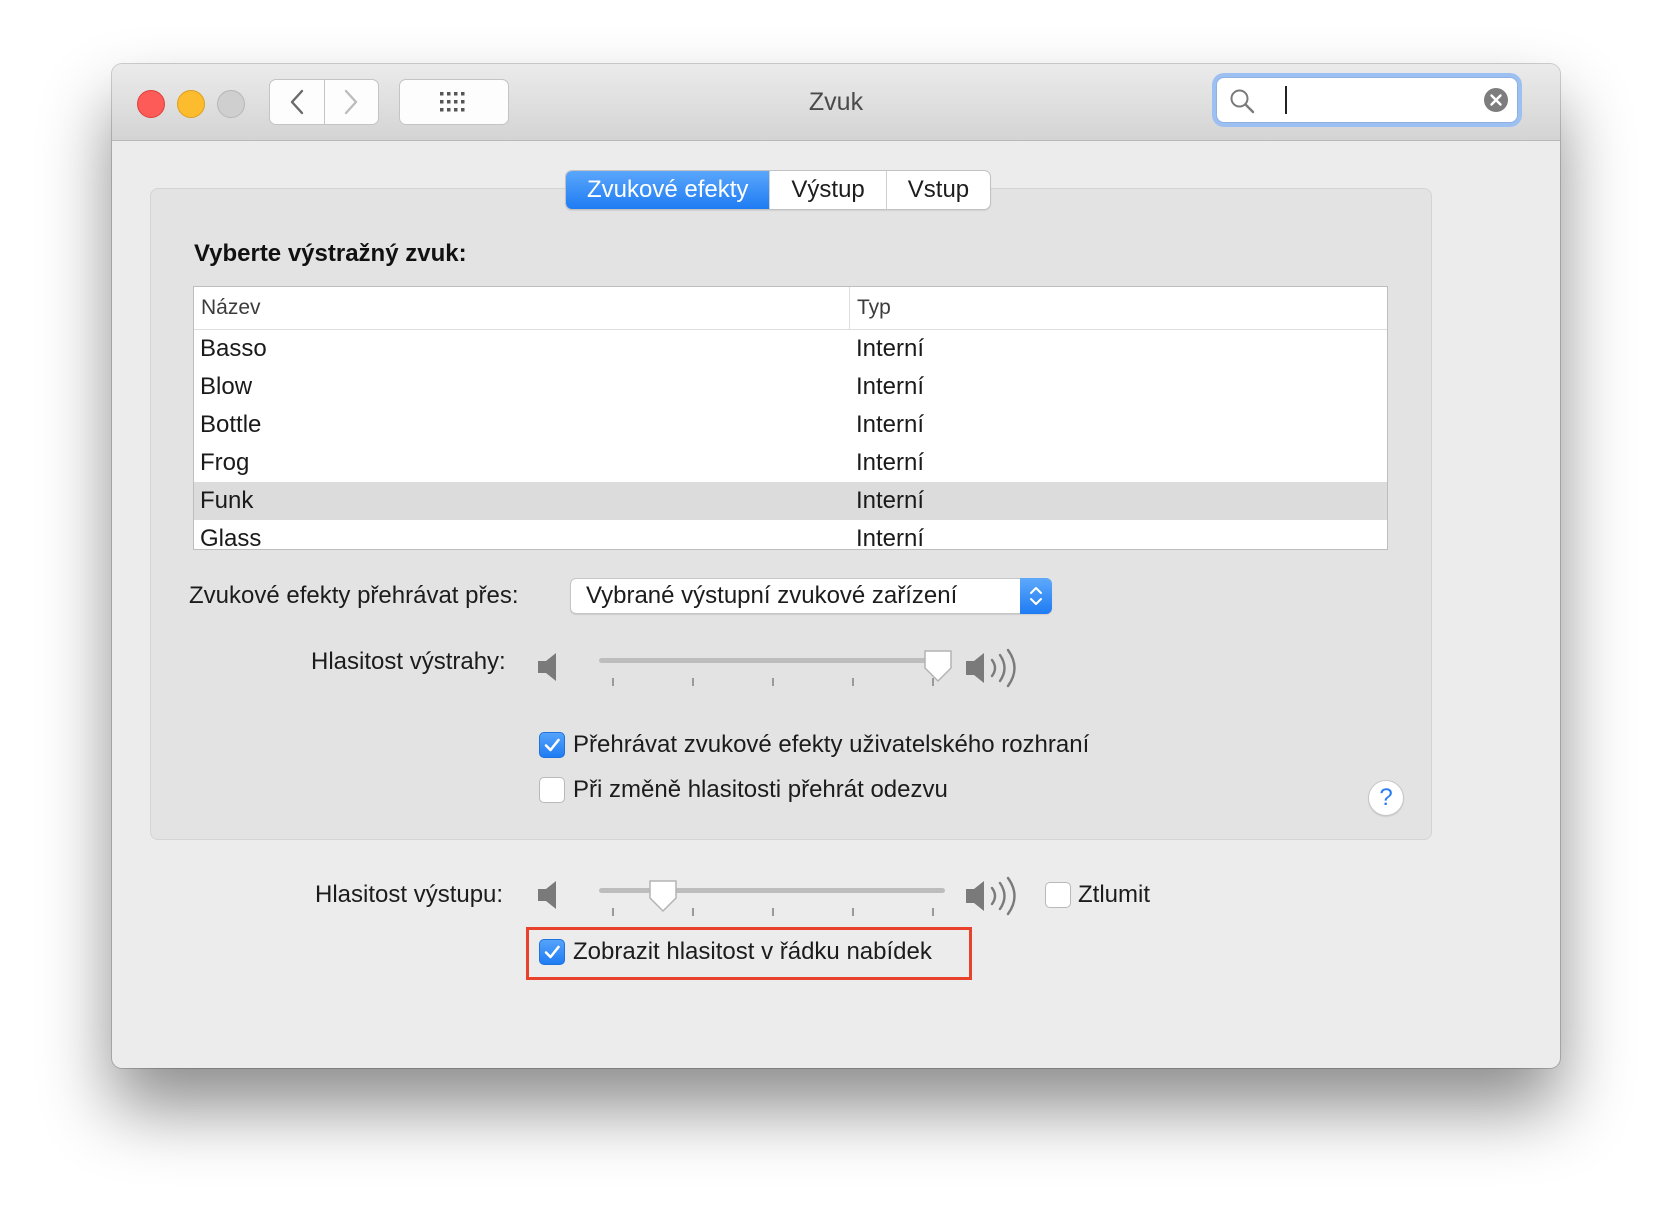 Image resolution: width=1664 pixels, height=1224 pixels. I want to click on table-row: Frog Interní, so click(790, 463).